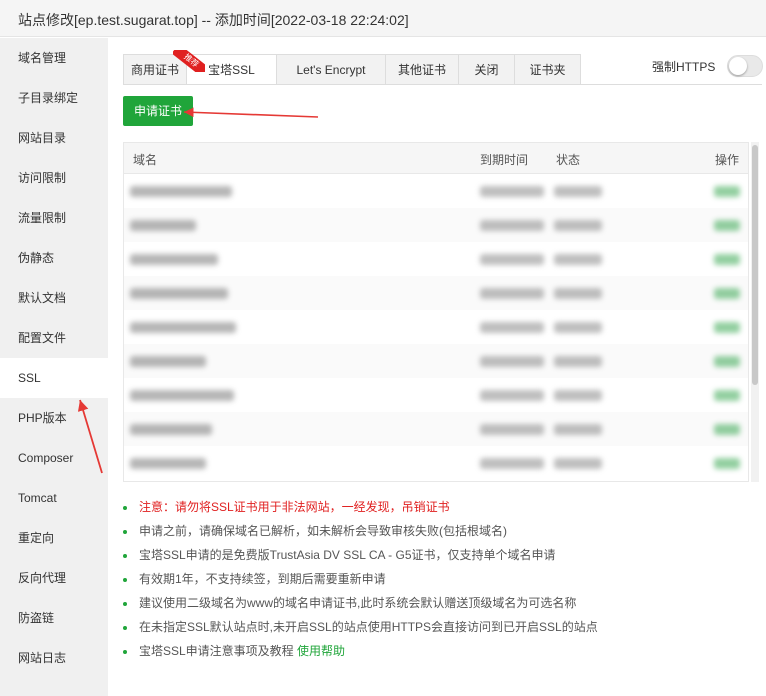 The width and height of the screenshot is (766, 696). What do you see at coordinates (54, 538) in the screenshot?
I see `sidebar-item-redirect: 重定向` at bounding box center [54, 538].